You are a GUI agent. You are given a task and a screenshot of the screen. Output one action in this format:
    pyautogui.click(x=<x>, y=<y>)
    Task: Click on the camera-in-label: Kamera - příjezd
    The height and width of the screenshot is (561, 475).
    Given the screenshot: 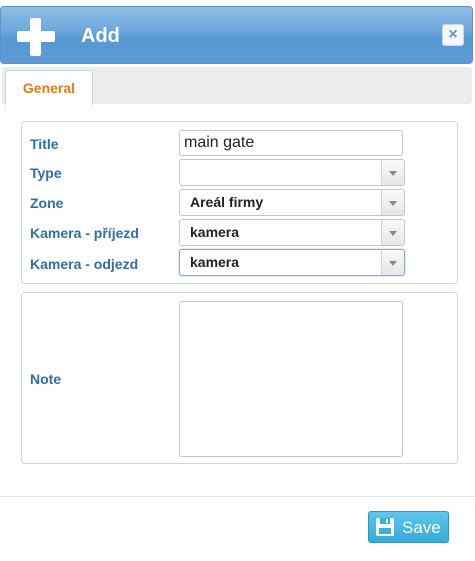 What is the action you would take?
    pyautogui.click(x=84, y=233)
    